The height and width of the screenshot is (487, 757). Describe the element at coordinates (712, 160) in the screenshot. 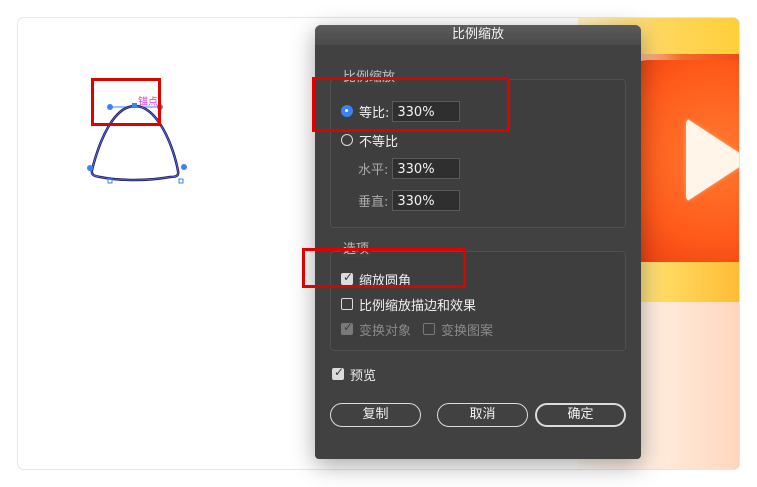

I see `play-icon` at that location.